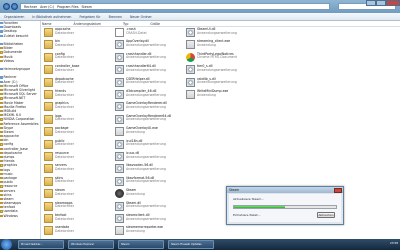  Describe the element at coordinates (78, 182) in the screenshot. I see `file-item: skins Dateiordner` at that location.